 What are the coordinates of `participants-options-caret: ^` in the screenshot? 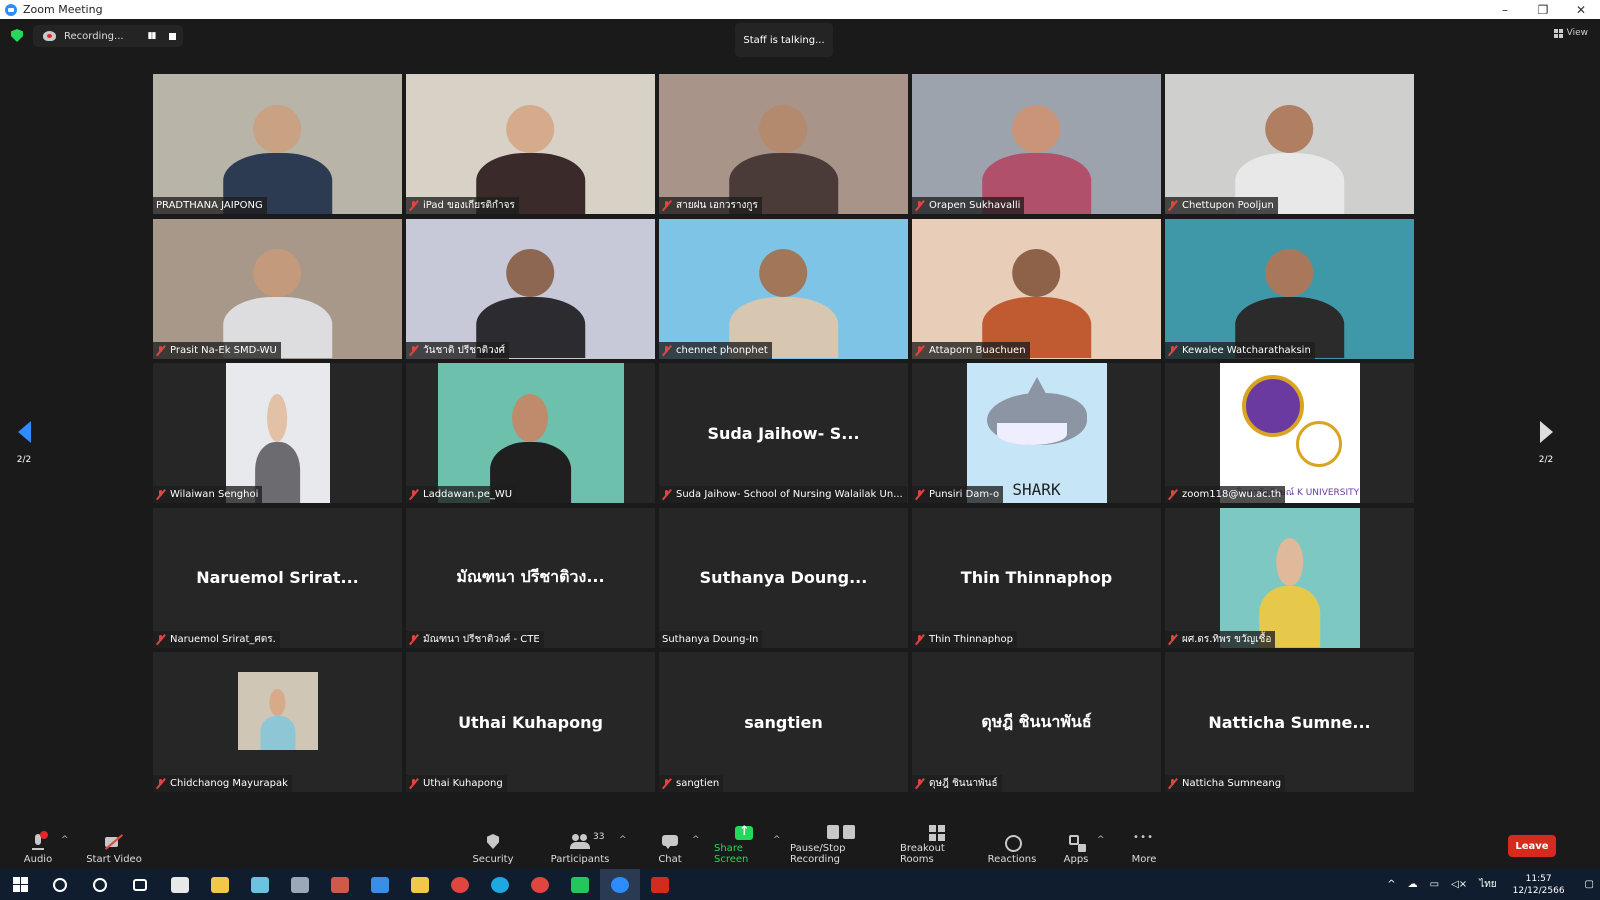 It's located at (623, 840).